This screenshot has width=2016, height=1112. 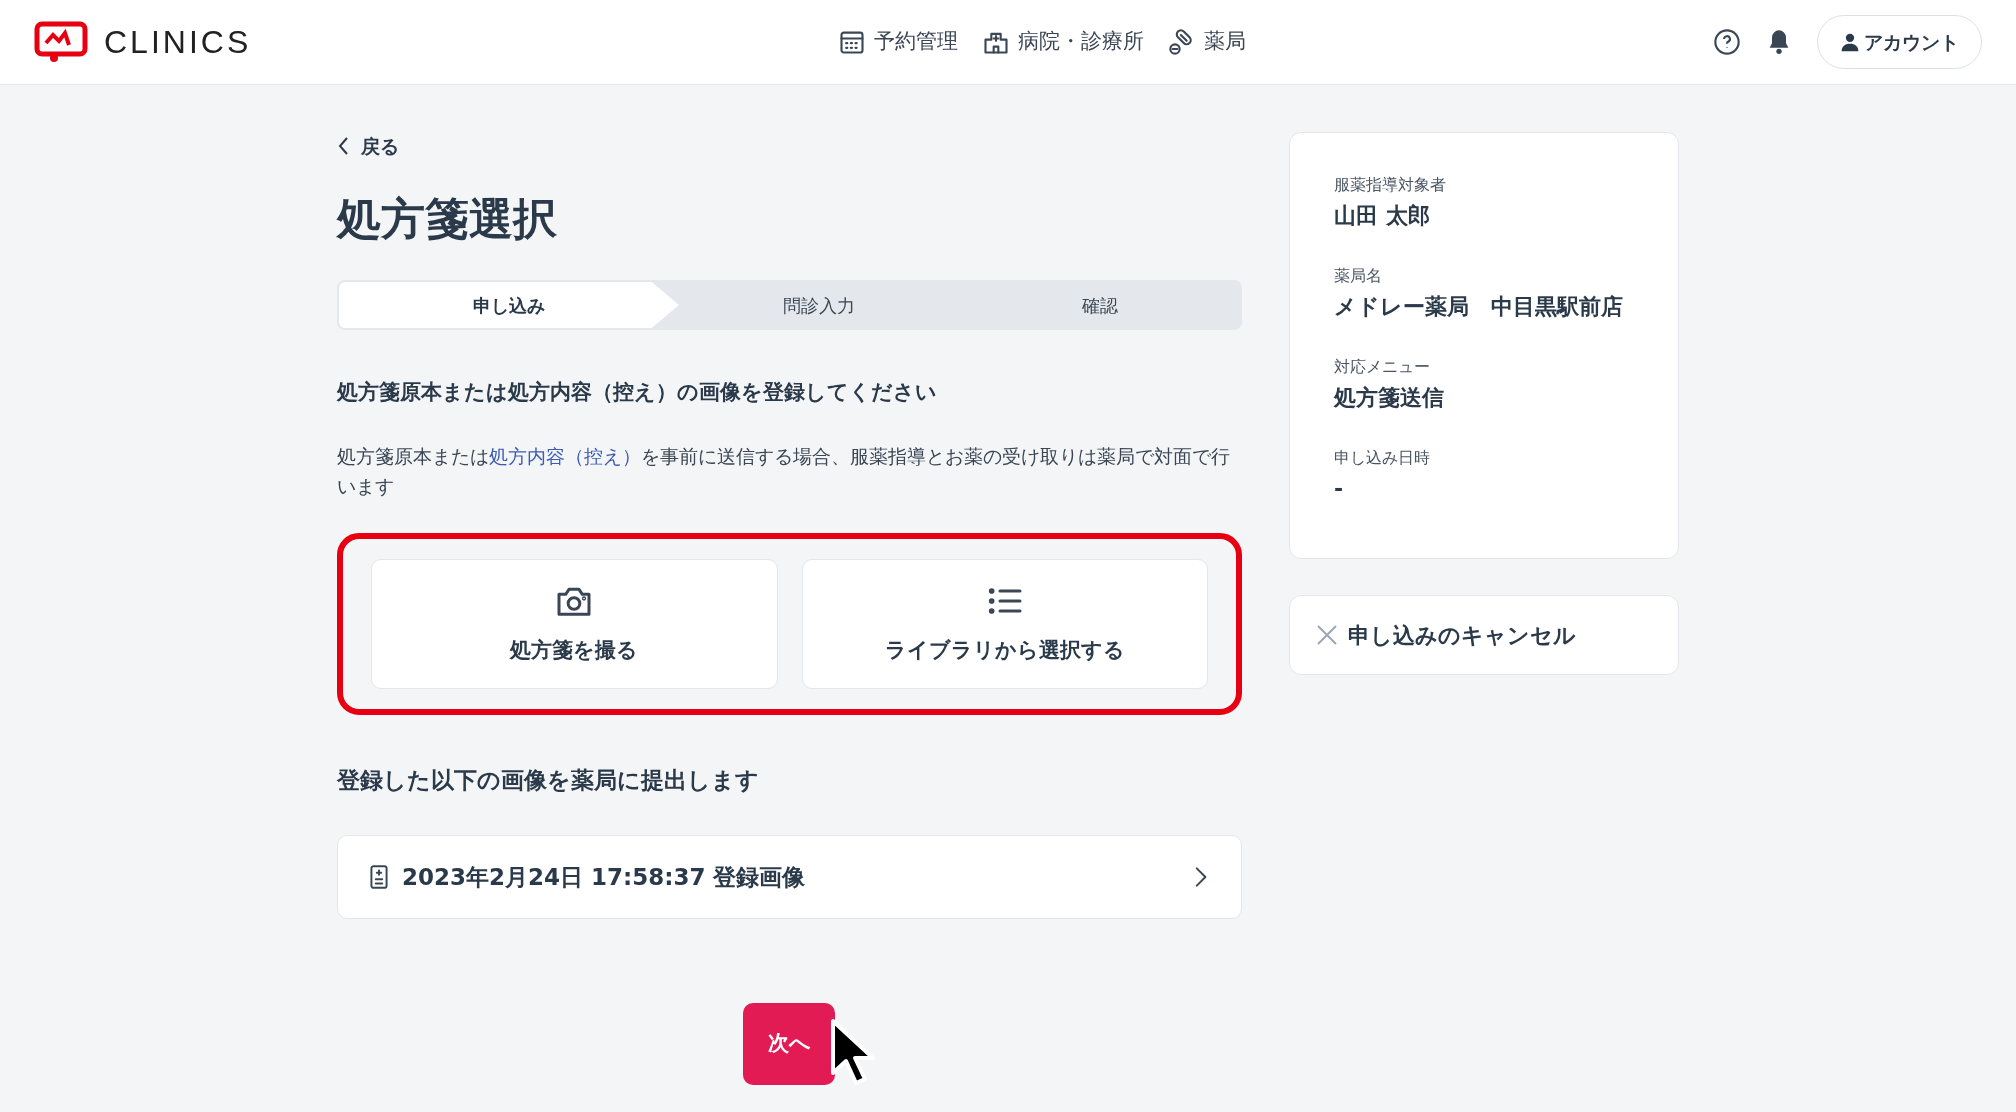 I want to click on summary-value: 処方箋送信, so click(x=1389, y=398).